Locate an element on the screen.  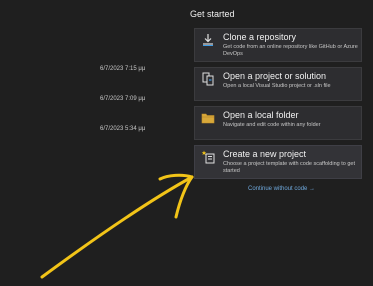
clone-icon is located at coordinates (208, 40).